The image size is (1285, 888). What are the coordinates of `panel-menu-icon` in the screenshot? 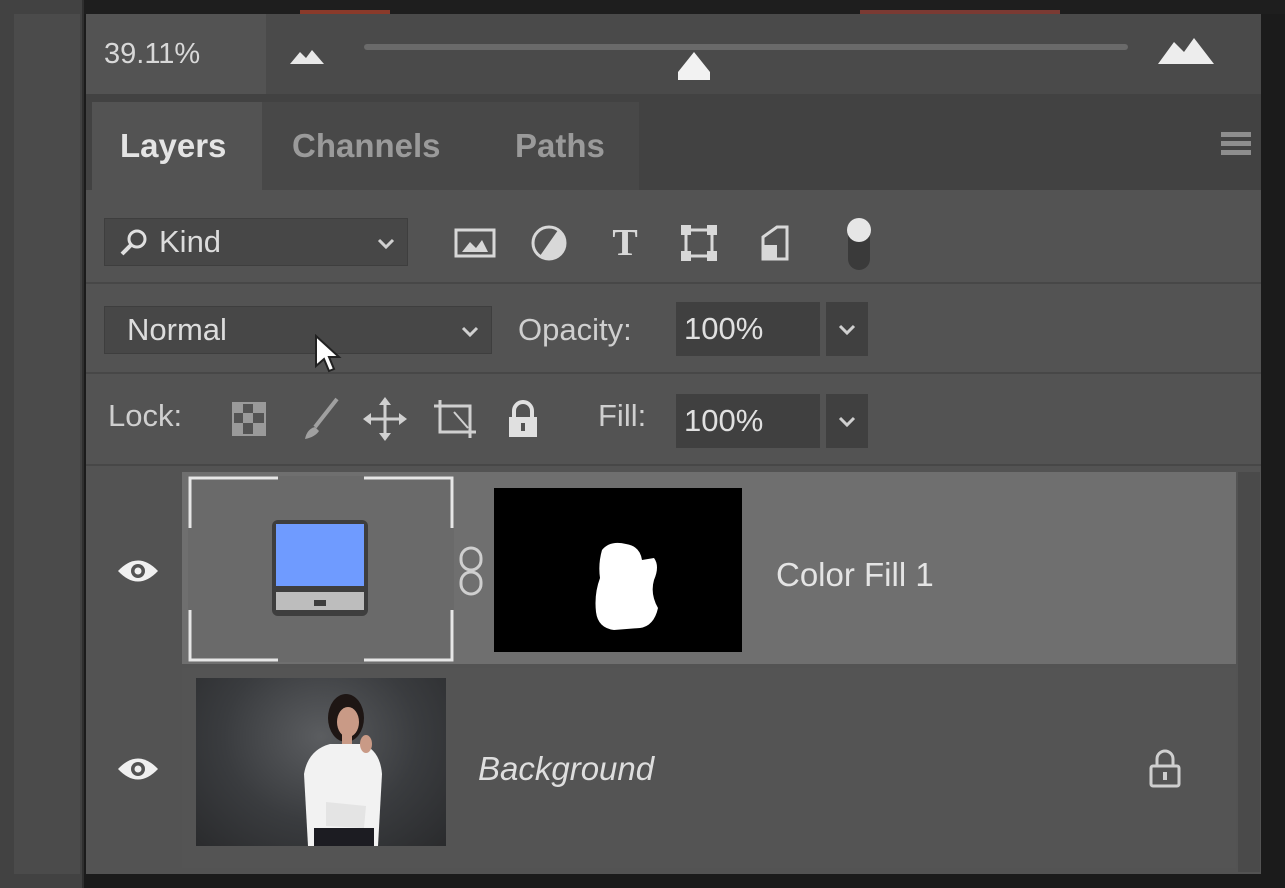 It's located at (1236, 144).